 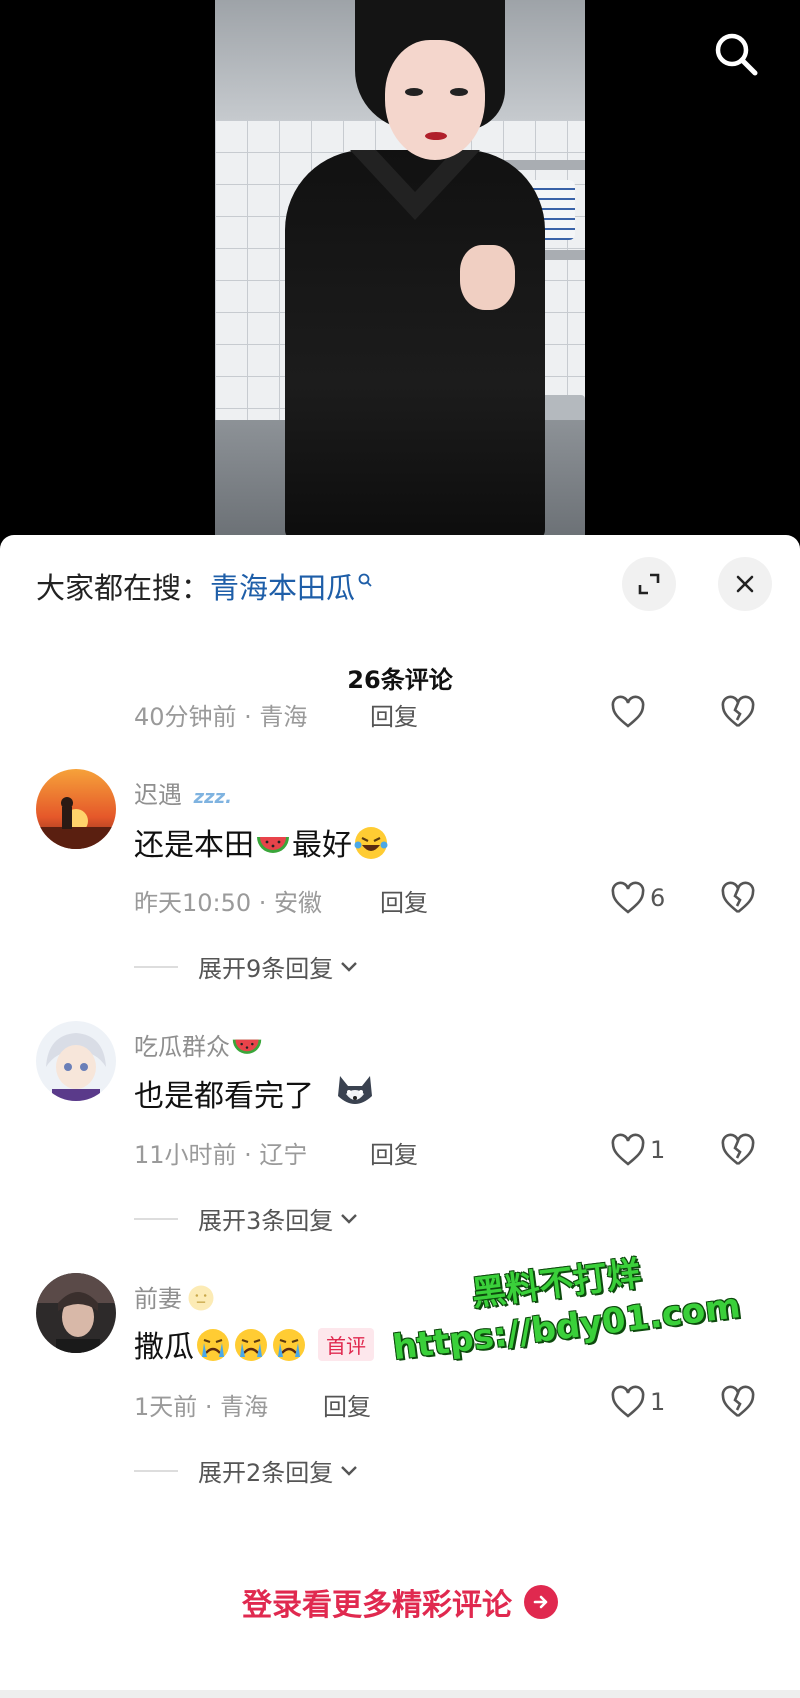 I want to click on search-suggestion: 大家都在搜：青海本田瓜, so click(x=204, y=586).